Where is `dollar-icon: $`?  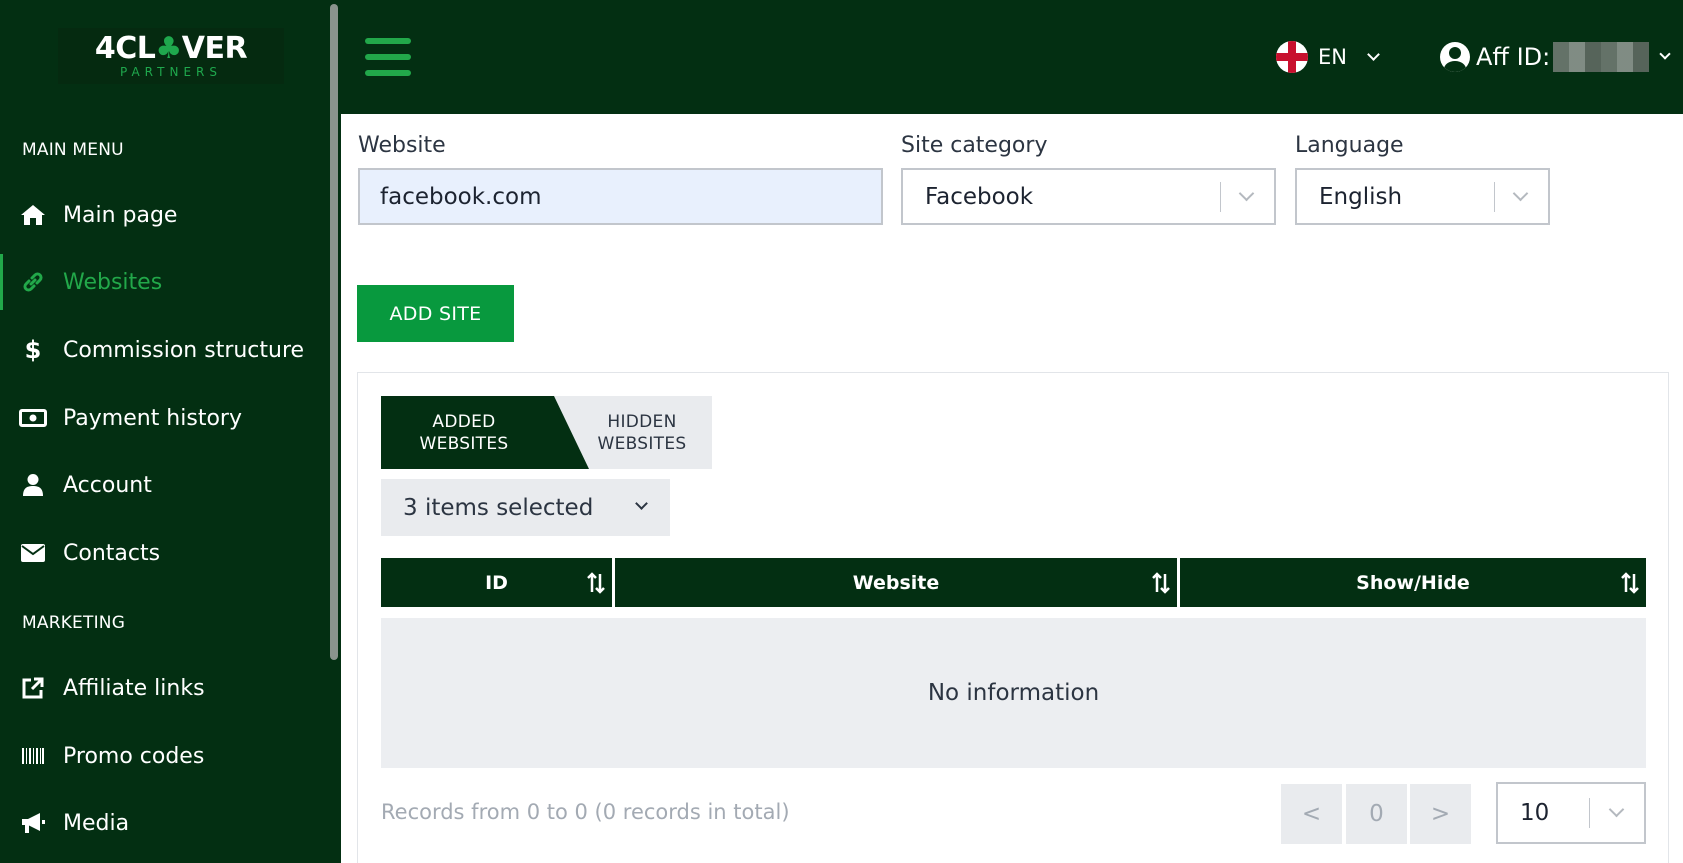 dollar-icon: $ is located at coordinates (33, 350).